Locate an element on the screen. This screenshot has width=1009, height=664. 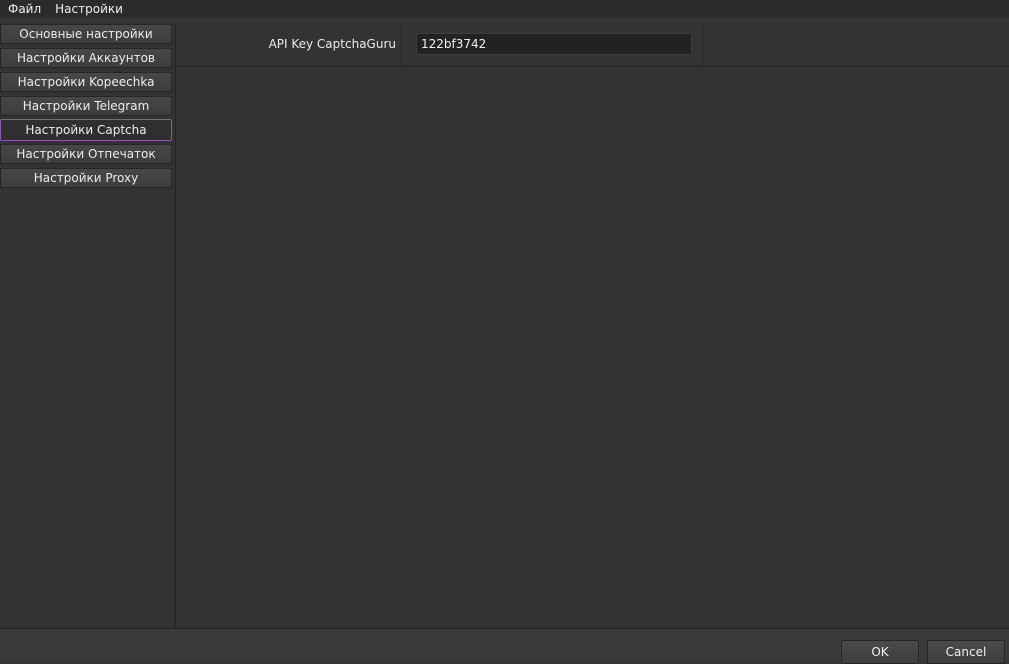
dialog-button-bar: OK Cancel is located at coordinates (504, 646).